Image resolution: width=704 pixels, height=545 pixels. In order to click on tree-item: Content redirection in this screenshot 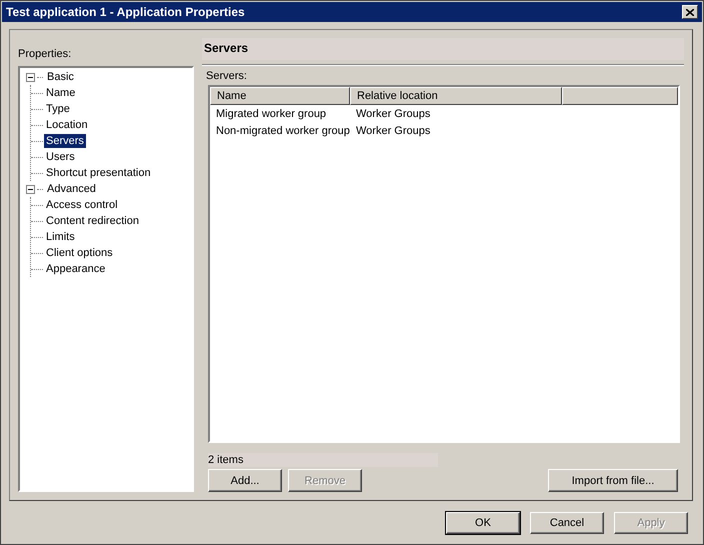, I will do `click(92, 221)`.